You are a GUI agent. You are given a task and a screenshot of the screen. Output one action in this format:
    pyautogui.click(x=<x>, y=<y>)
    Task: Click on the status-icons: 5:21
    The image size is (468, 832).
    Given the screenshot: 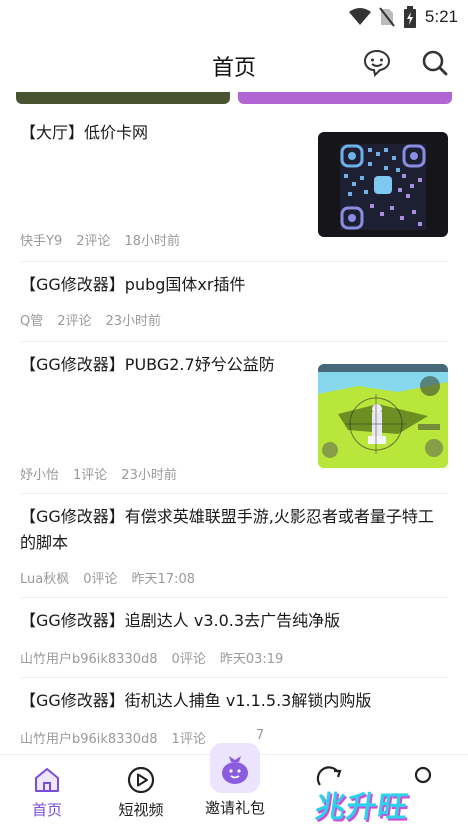 What is the action you would take?
    pyautogui.click(x=403, y=17)
    